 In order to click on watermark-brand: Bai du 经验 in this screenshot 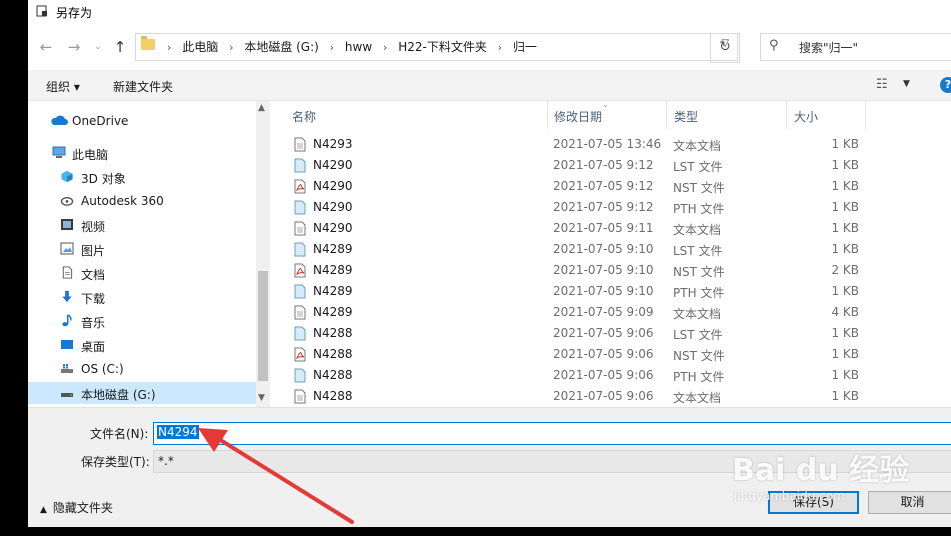, I will do `click(821, 470)`.